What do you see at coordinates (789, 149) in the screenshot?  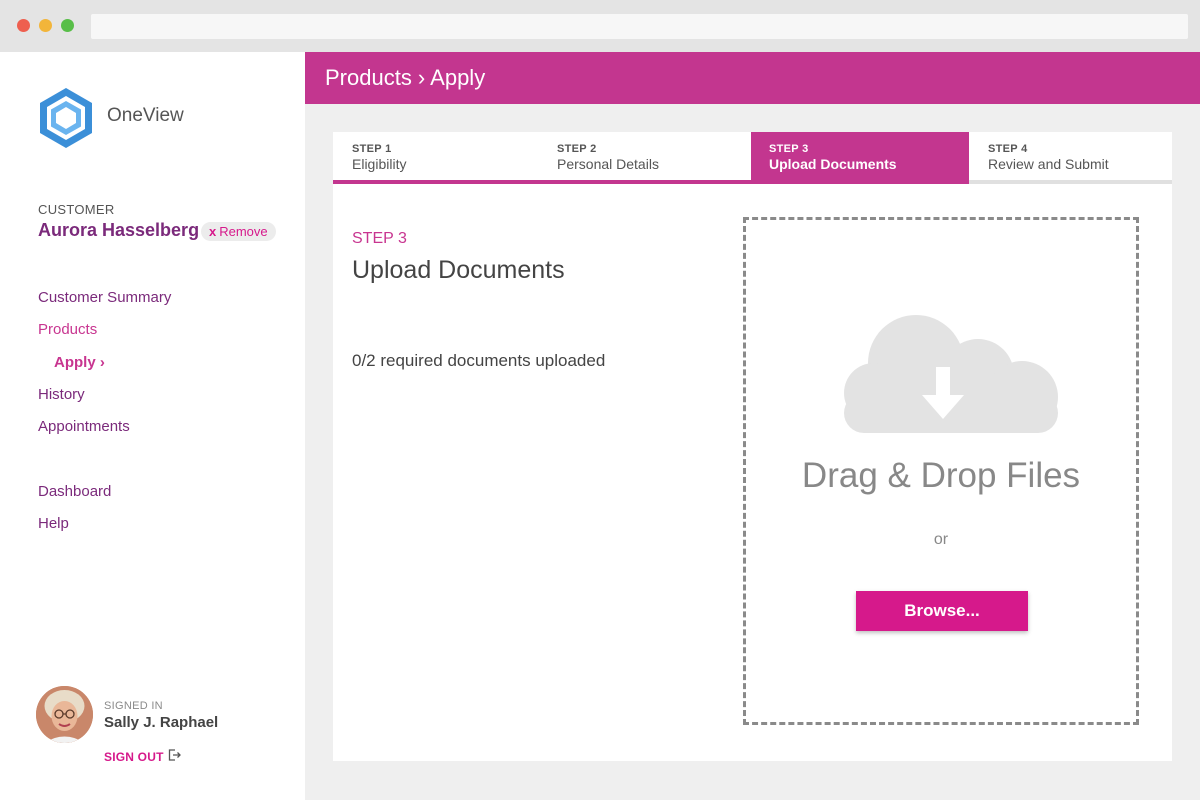 I see `step-number: STEP 3` at bounding box center [789, 149].